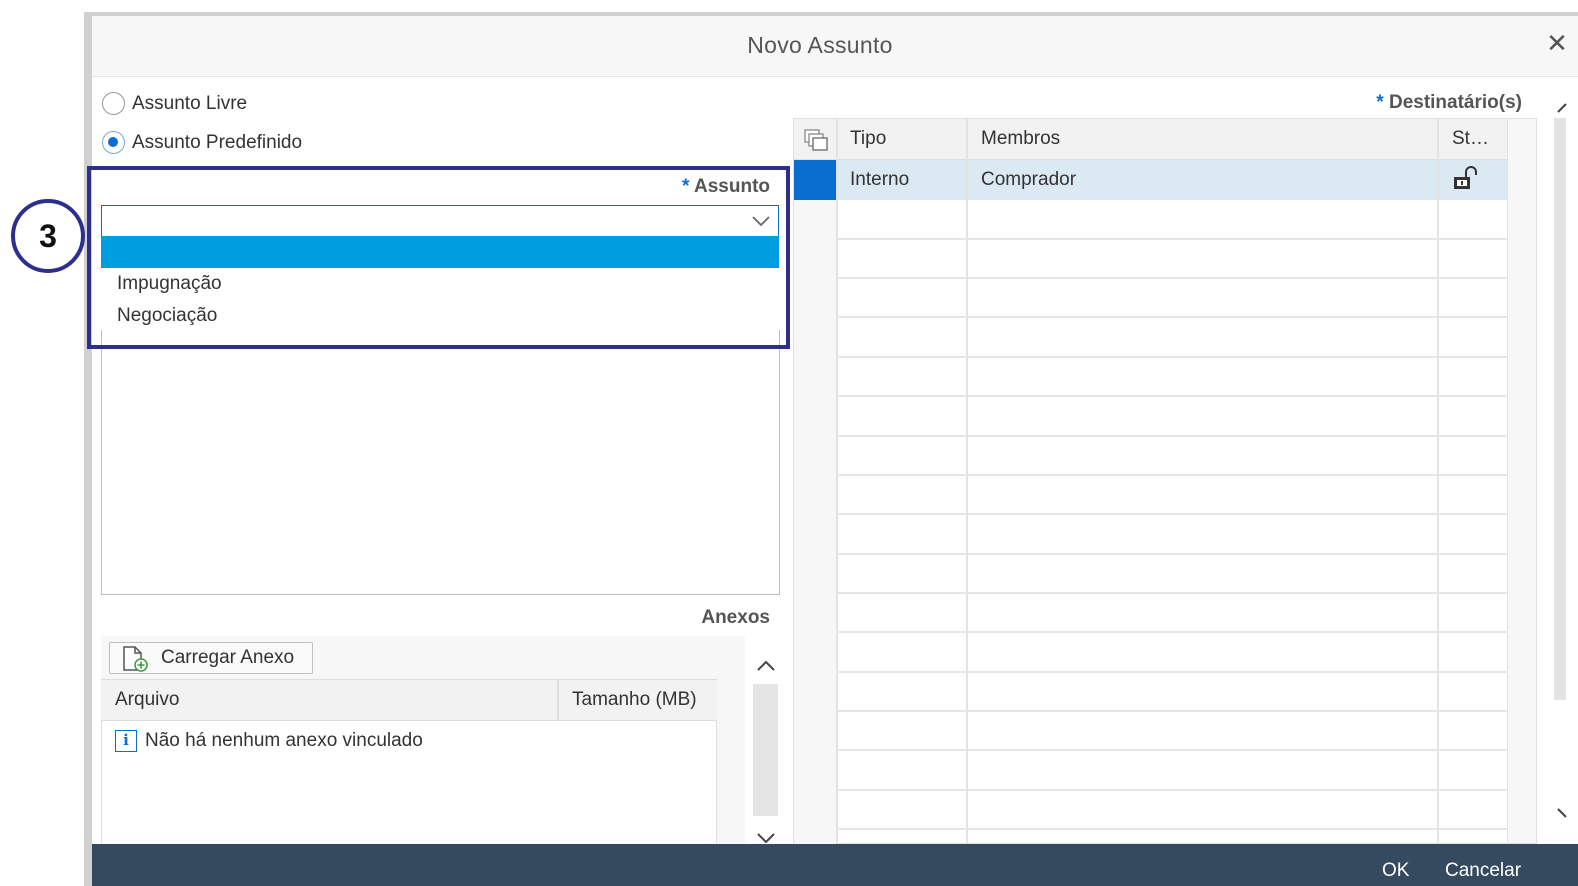  I want to click on row-selector-column, so click(815, 502).